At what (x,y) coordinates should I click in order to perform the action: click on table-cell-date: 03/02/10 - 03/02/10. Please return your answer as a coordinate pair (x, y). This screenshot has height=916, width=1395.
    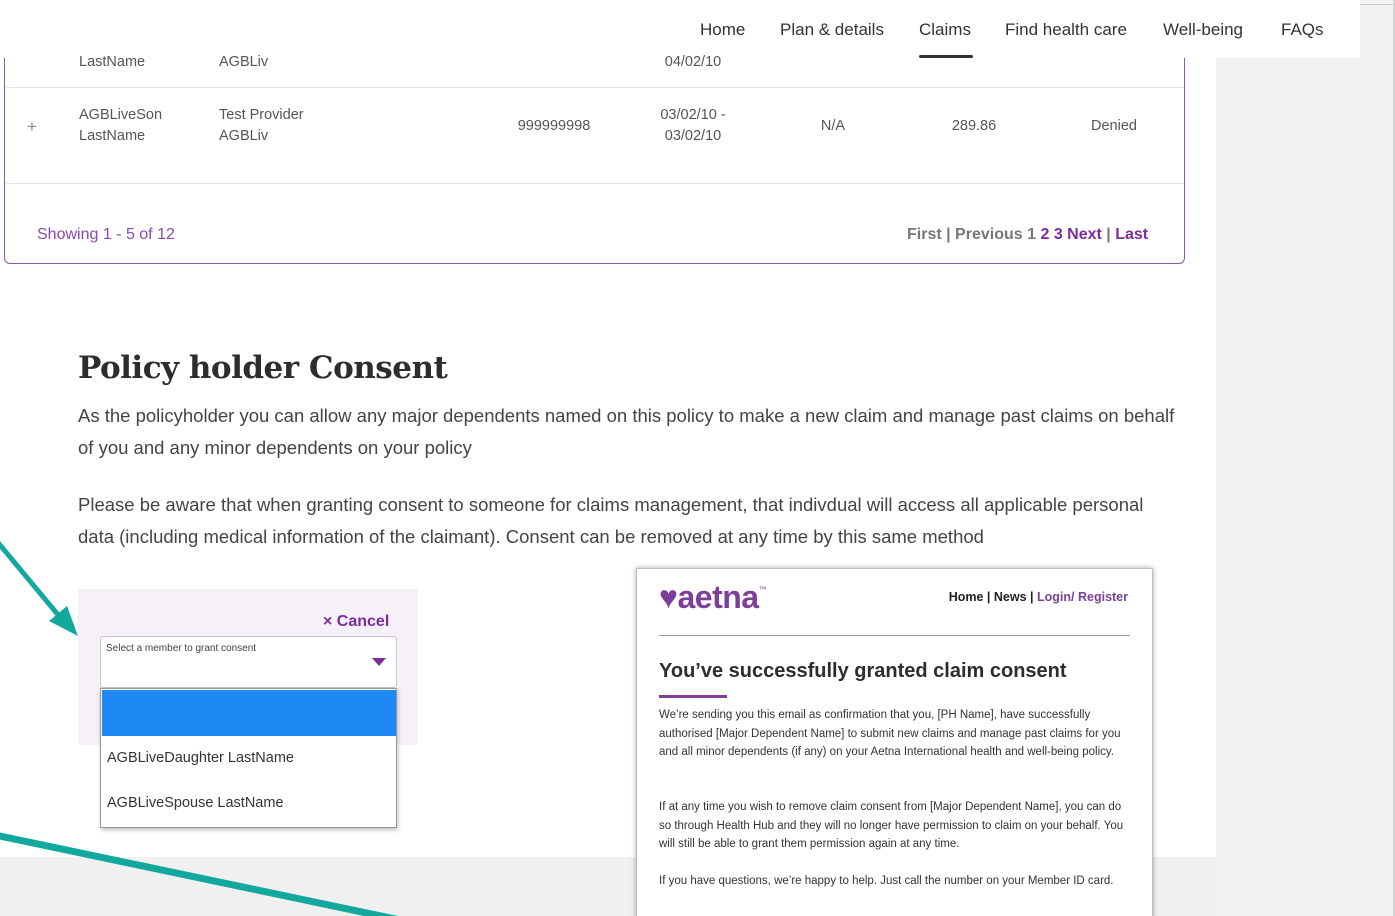
    Looking at the image, I should click on (693, 125).